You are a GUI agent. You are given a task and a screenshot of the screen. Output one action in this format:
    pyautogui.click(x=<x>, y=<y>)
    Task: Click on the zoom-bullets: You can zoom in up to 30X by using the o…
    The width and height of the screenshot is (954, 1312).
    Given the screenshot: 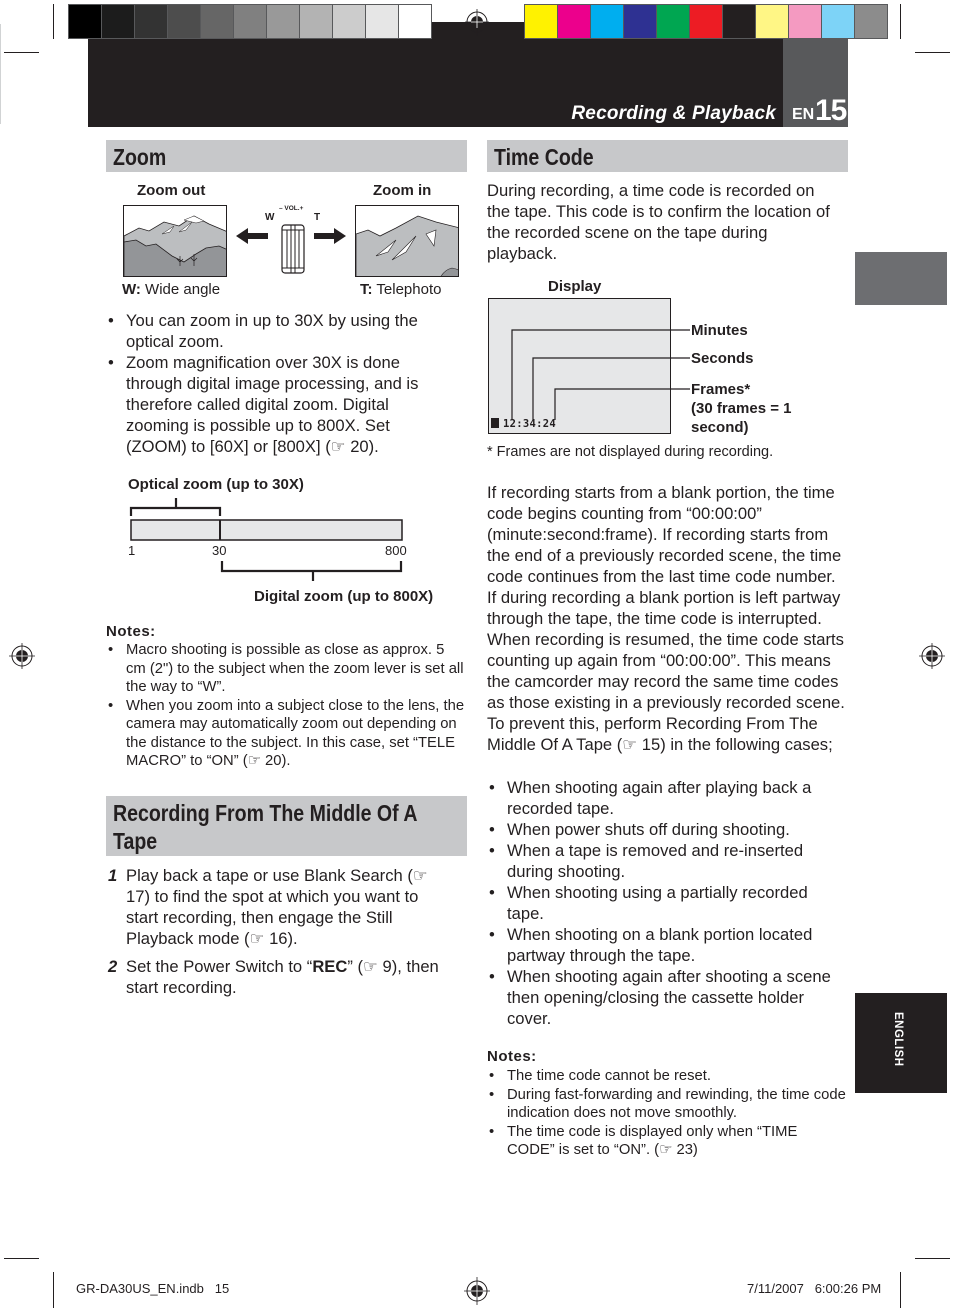 What is the action you would take?
    pyautogui.click(x=276, y=383)
    